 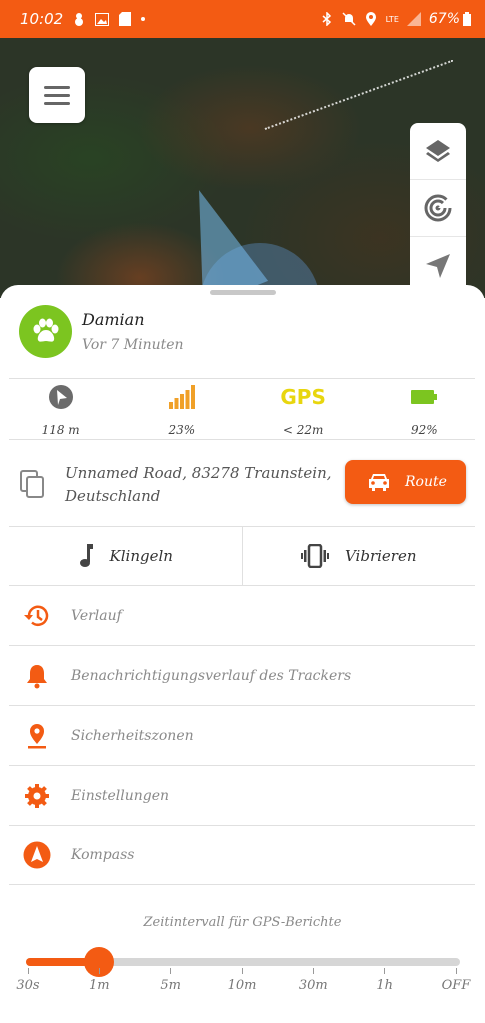 What do you see at coordinates (424, 430) in the screenshot?
I see `stat-battery-value: 92%` at bounding box center [424, 430].